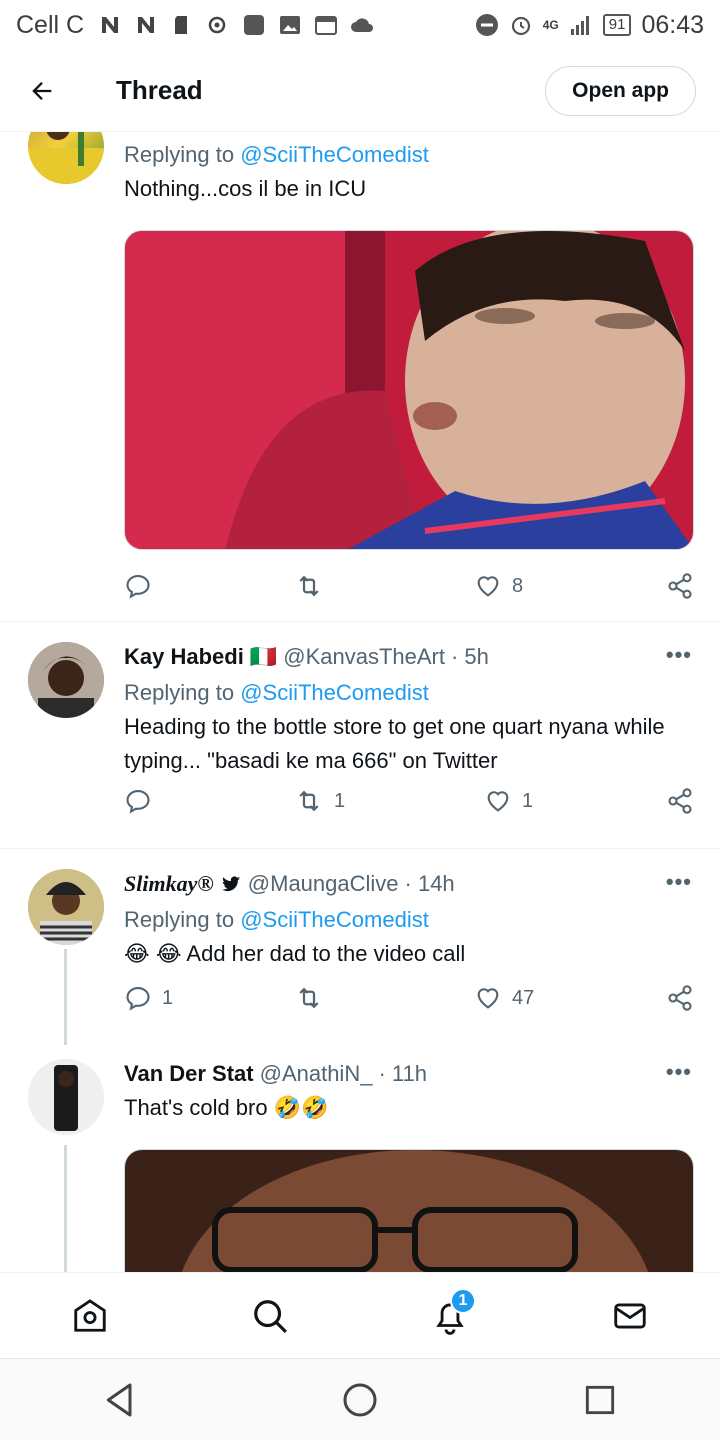 Image resolution: width=720 pixels, height=1440 pixels. I want to click on display-name: Van Der Stat, so click(189, 1074).